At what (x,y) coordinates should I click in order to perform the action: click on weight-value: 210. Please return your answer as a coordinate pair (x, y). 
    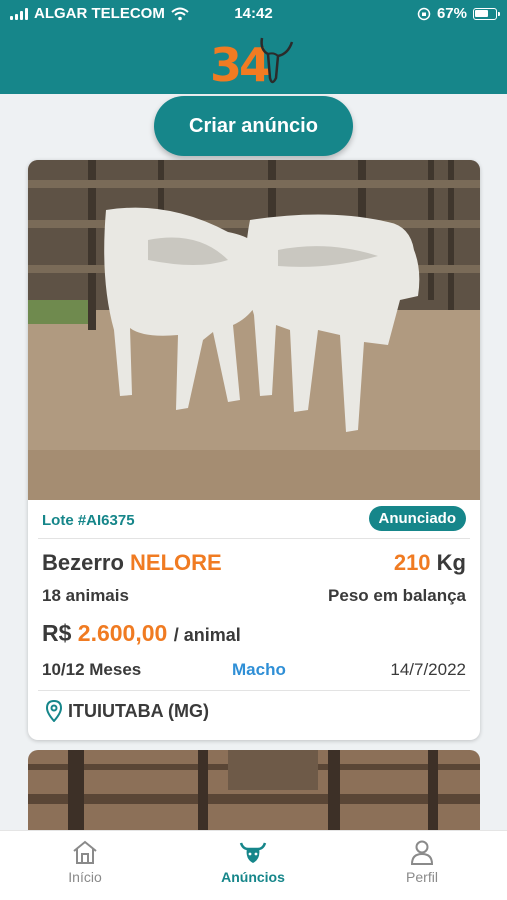
    Looking at the image, I should click on (412, 562).